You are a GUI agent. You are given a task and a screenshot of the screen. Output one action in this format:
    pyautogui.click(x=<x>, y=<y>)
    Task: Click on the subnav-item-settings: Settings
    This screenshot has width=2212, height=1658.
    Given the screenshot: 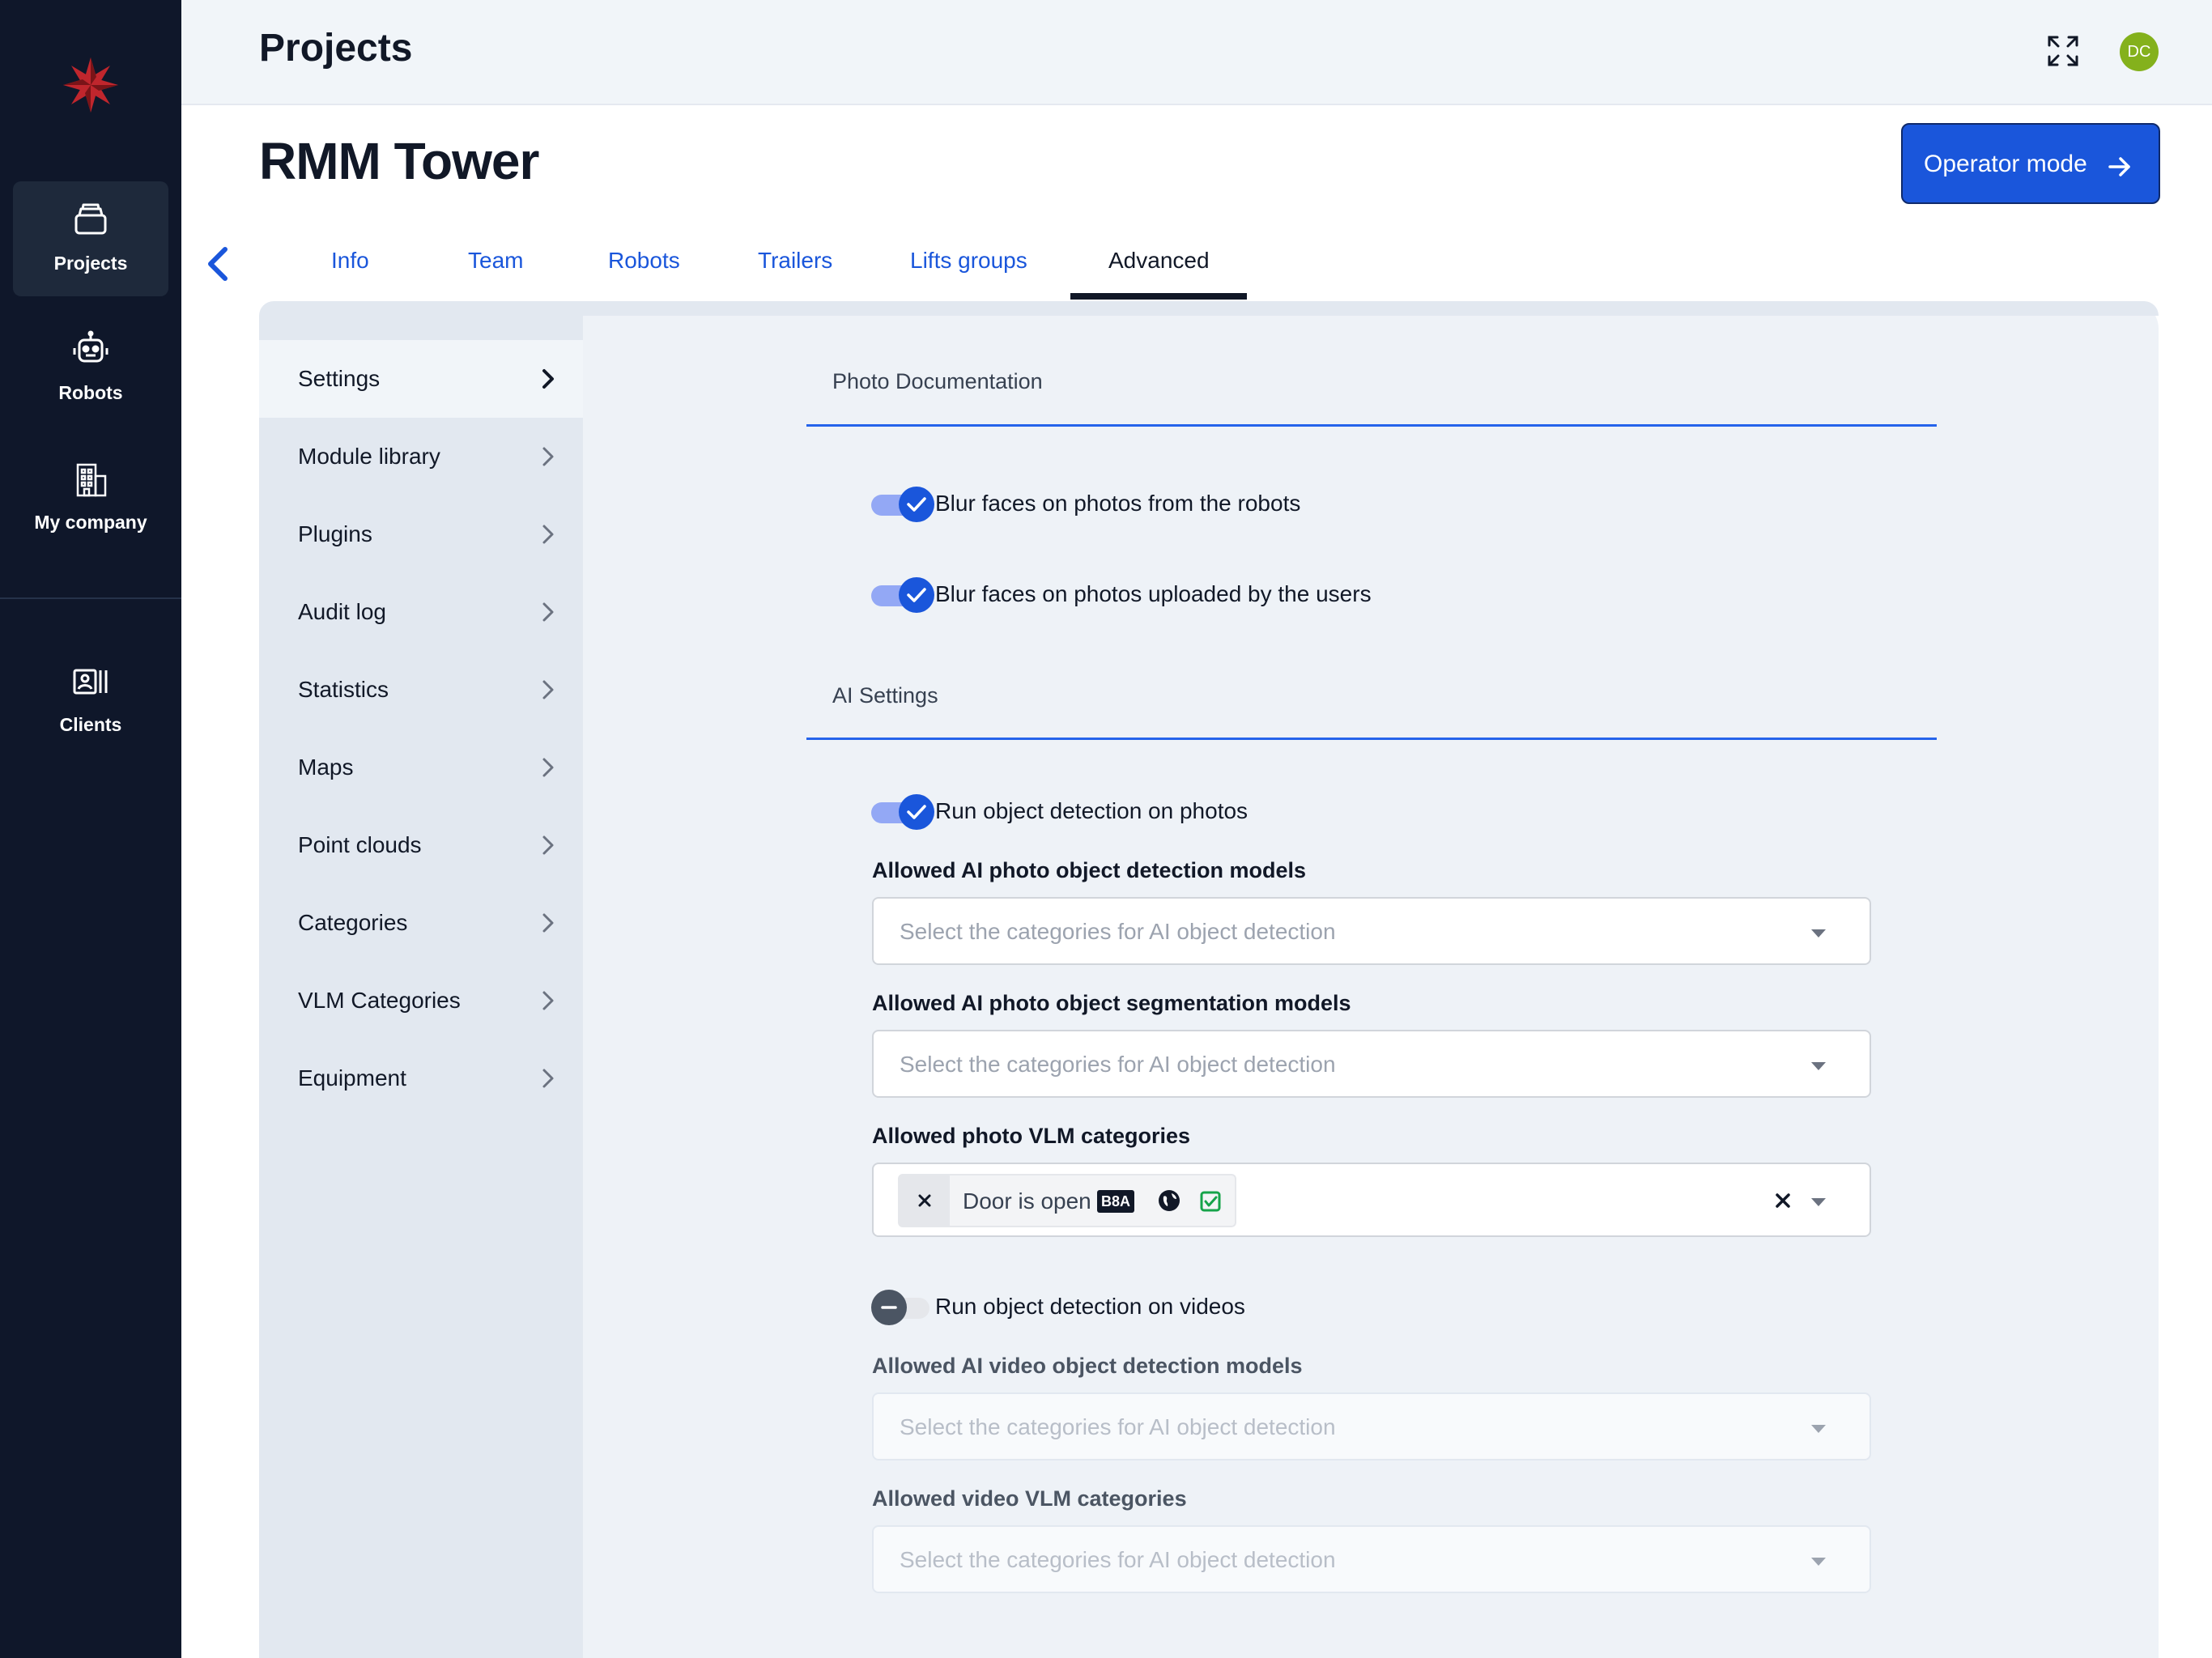 What is the action you would take?
    pyautogui.click(x=421, y=379)
    